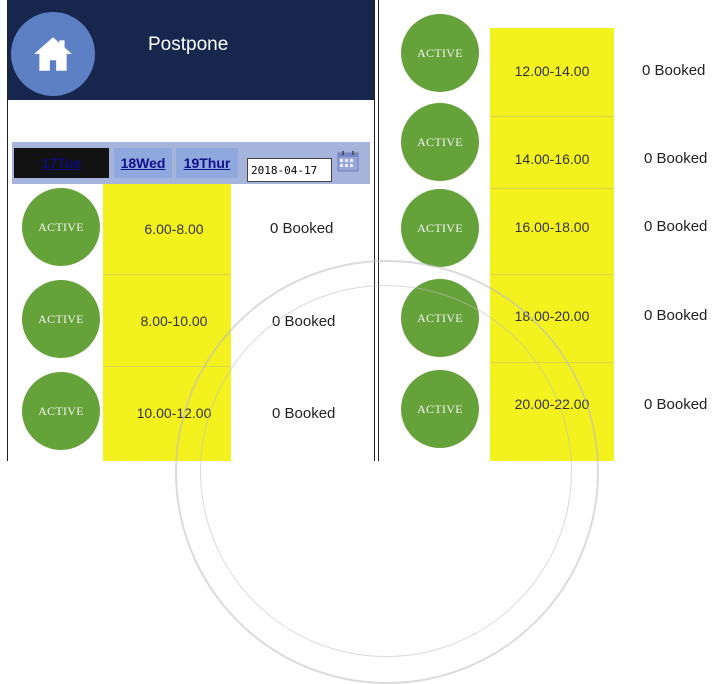 The height and width of the screenshot is (684, 722). I want to click on time-slot: 14.00-16.00, so click(552, 159).